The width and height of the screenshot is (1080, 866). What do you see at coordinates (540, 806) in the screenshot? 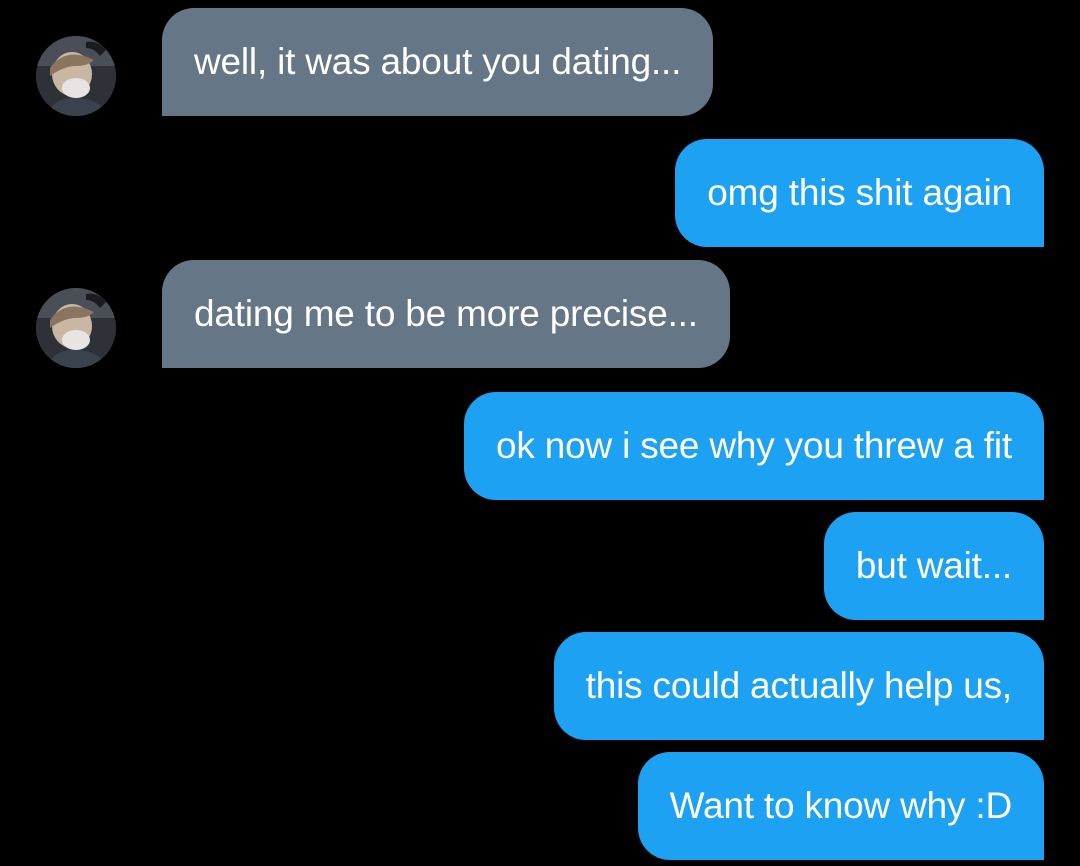
I see `message-row-outgoing: Want to know why :D` at bounding box center [540, 806].